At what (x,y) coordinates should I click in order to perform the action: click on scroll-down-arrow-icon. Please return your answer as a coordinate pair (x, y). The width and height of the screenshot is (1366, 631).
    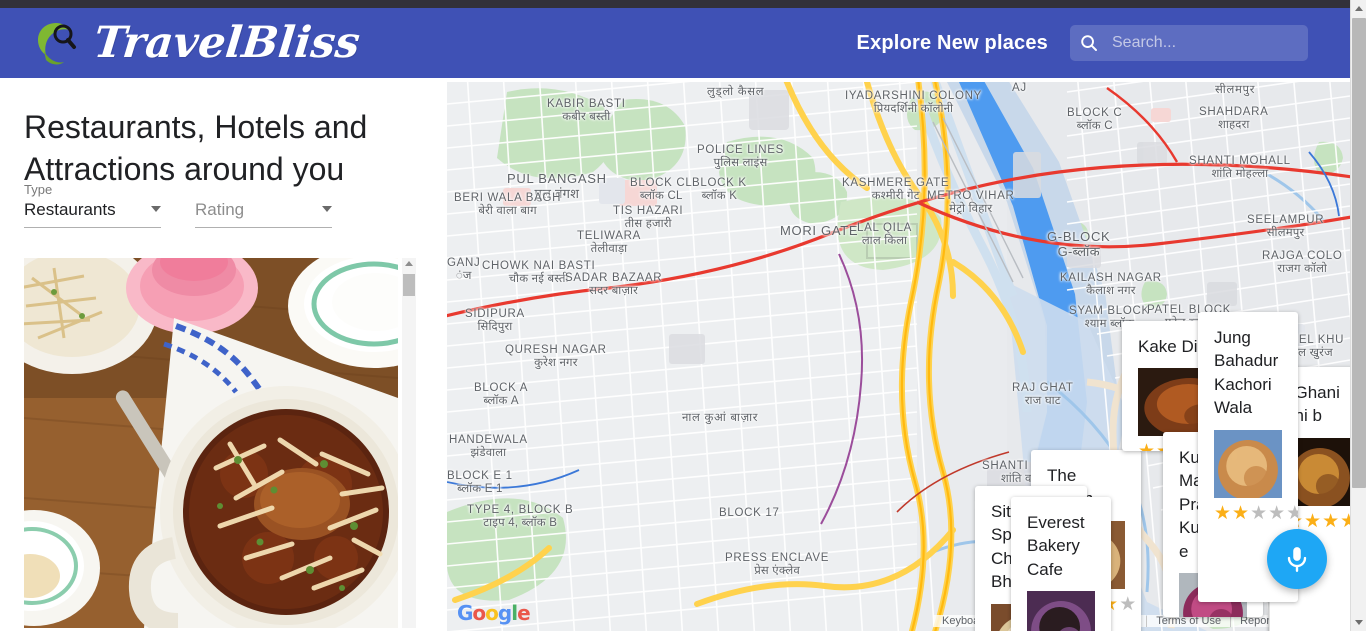
    Looking at the image, I should click on (1358, 622).